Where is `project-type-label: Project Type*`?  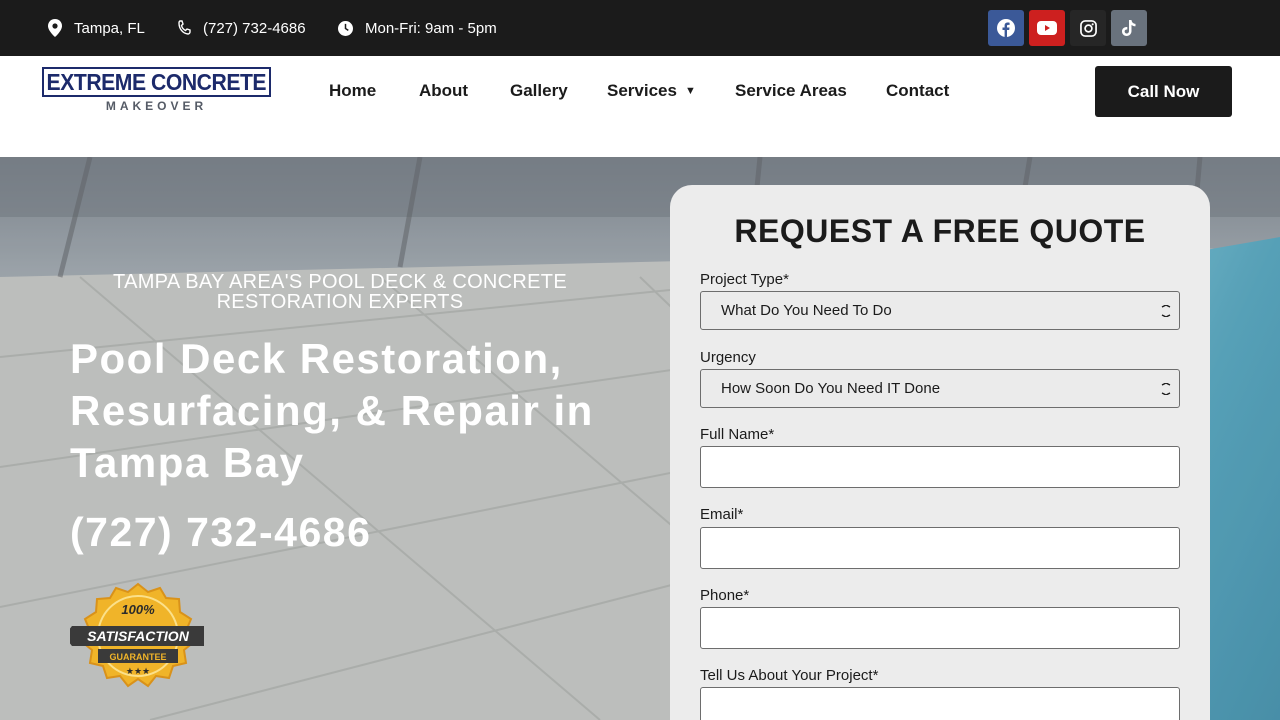
project-type-label: Project Type* is located at coordinates (744, 279).